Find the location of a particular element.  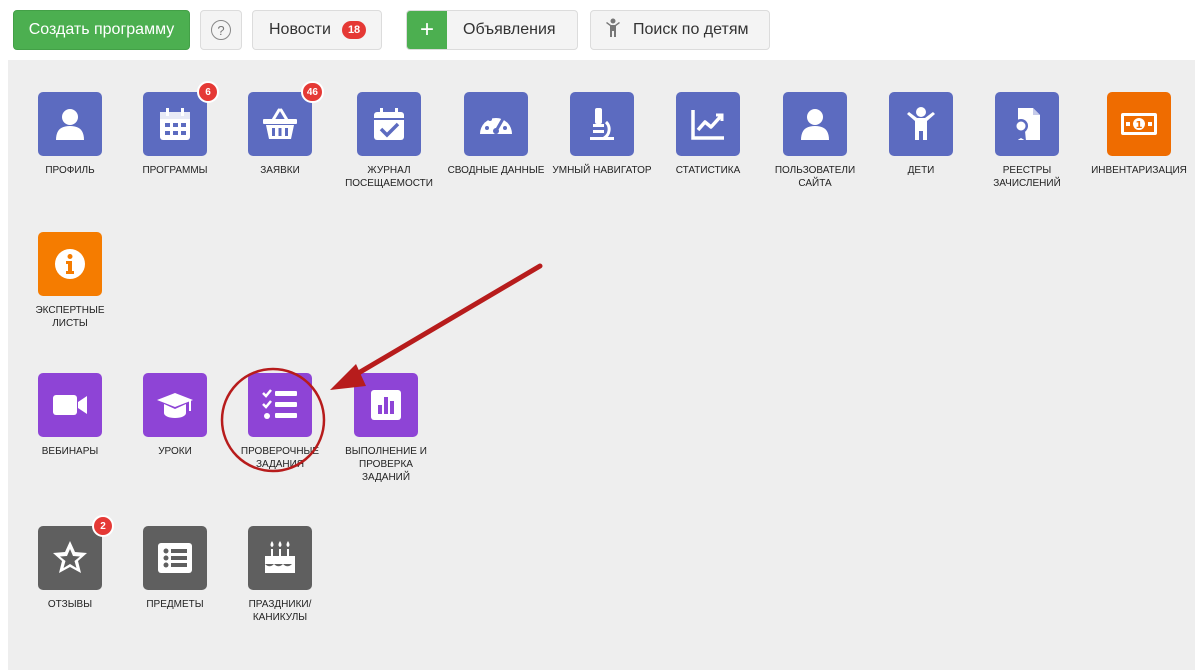

tile-children: Дети is located at coordinates (921, 134).